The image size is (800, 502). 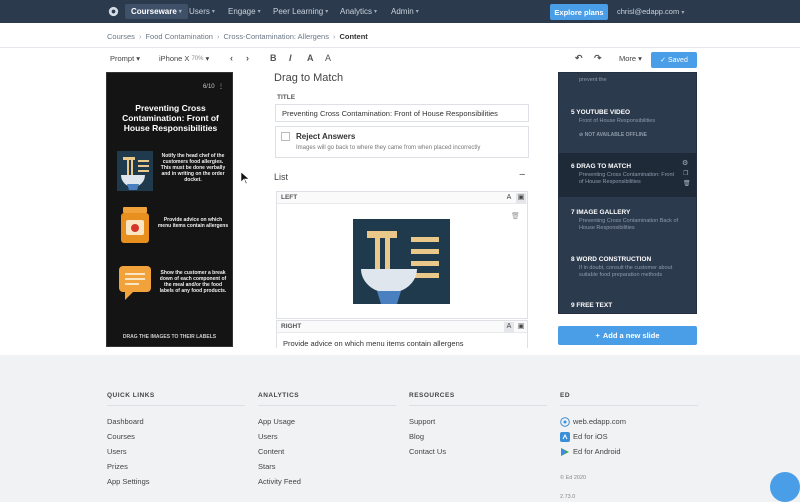 I want to click on breadcrumb-lesson: Cross-Contamination: Allergens, so click(x=275, y=36).